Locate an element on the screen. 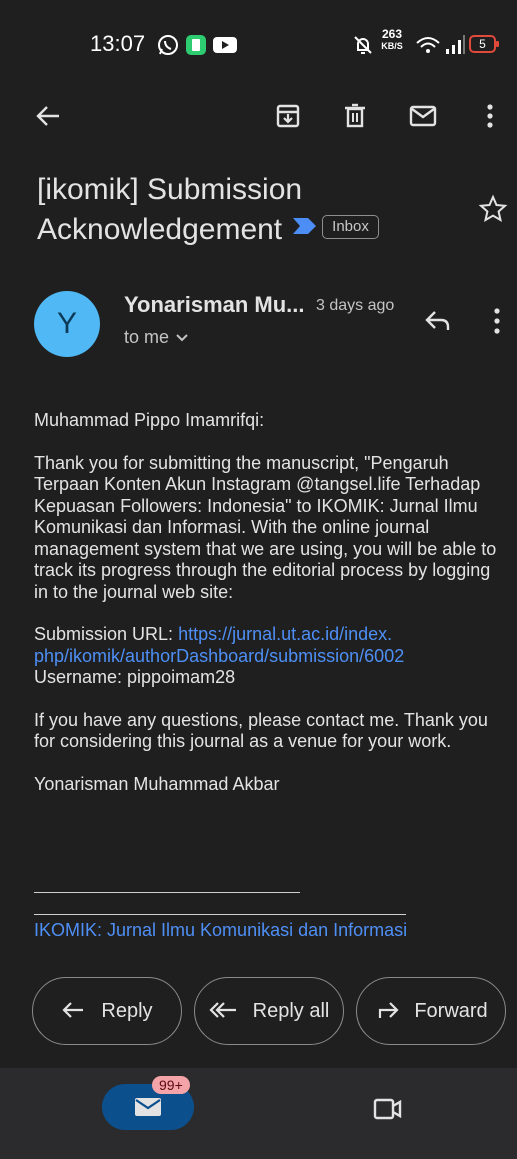 The height and width of the screenshot is (1159, 517). silent-mode-icon is located at coordinates (363, 47).